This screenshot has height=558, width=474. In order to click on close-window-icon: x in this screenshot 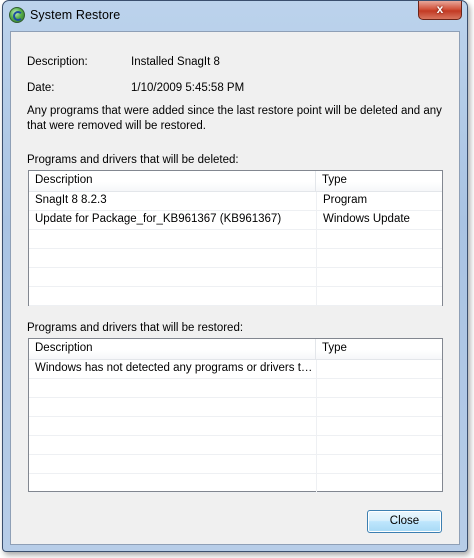, I will do `click(440, 10)`.